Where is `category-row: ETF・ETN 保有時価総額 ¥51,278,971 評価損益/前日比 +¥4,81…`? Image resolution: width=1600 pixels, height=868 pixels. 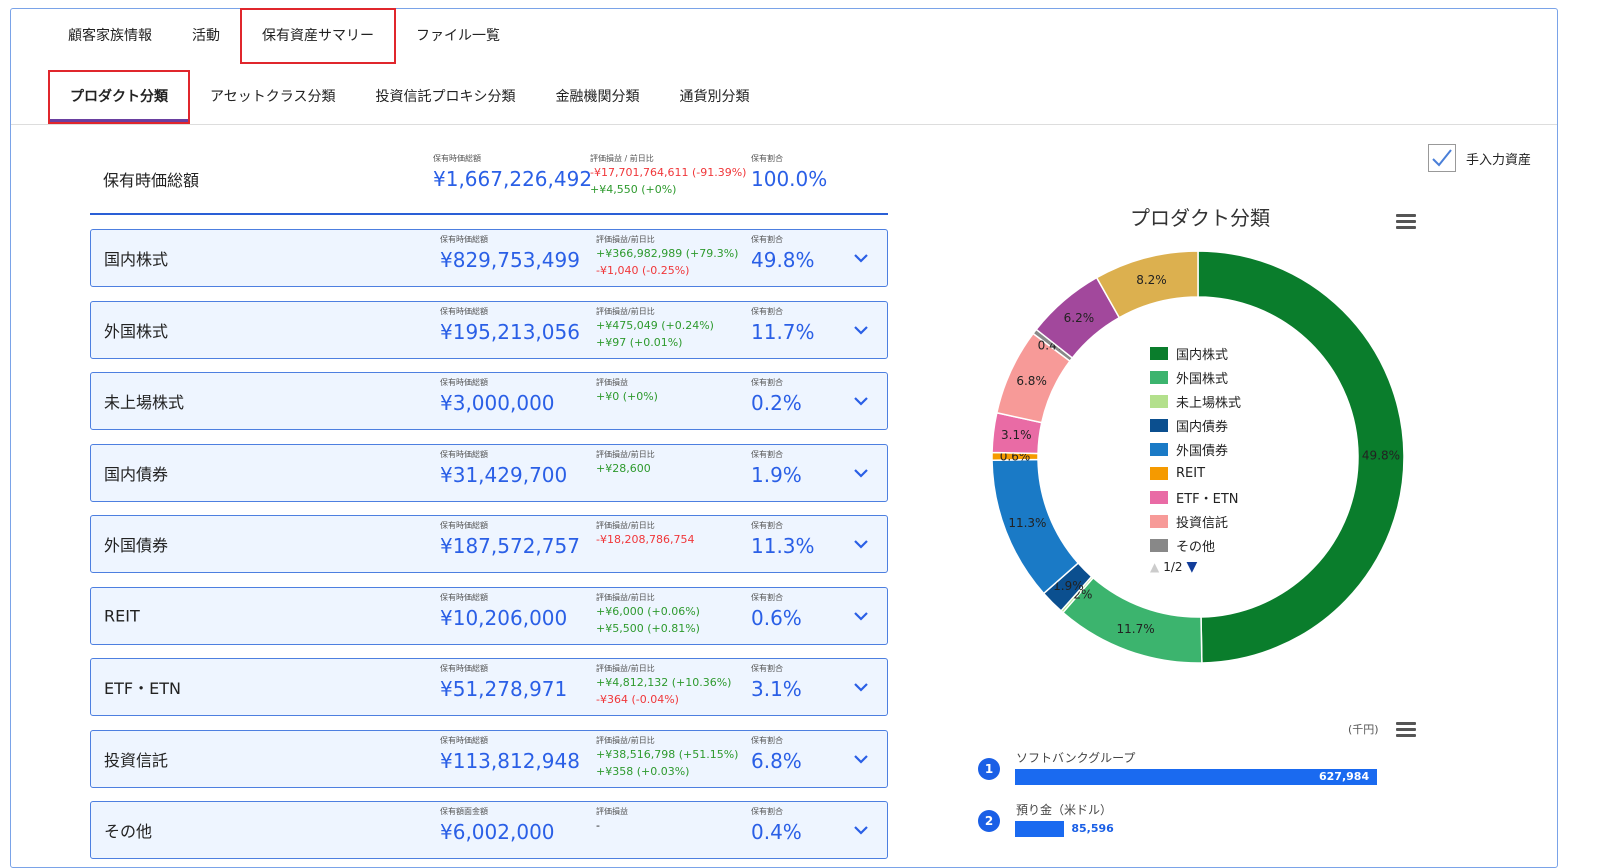
category-row: ETF・ETN 保有時価総額 ¥51,278,971 評価損益/前日比 +¥4,81… is located at coordinates (489, 687).